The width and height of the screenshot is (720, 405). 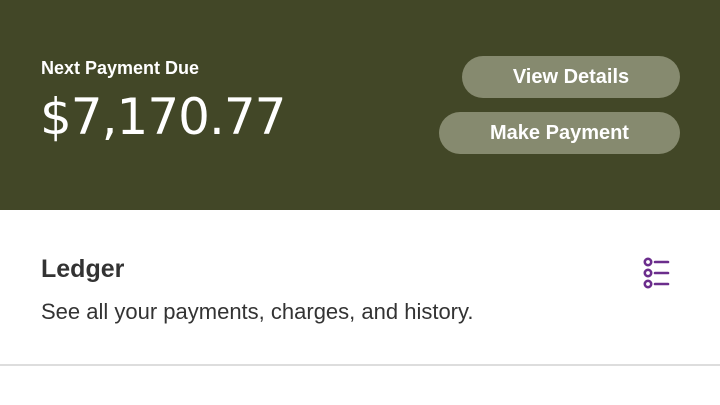 What do you see at coordinates (571, 77) in the screenshot?
I see `view-details-button: View Details` at bounding box center [571, 77].